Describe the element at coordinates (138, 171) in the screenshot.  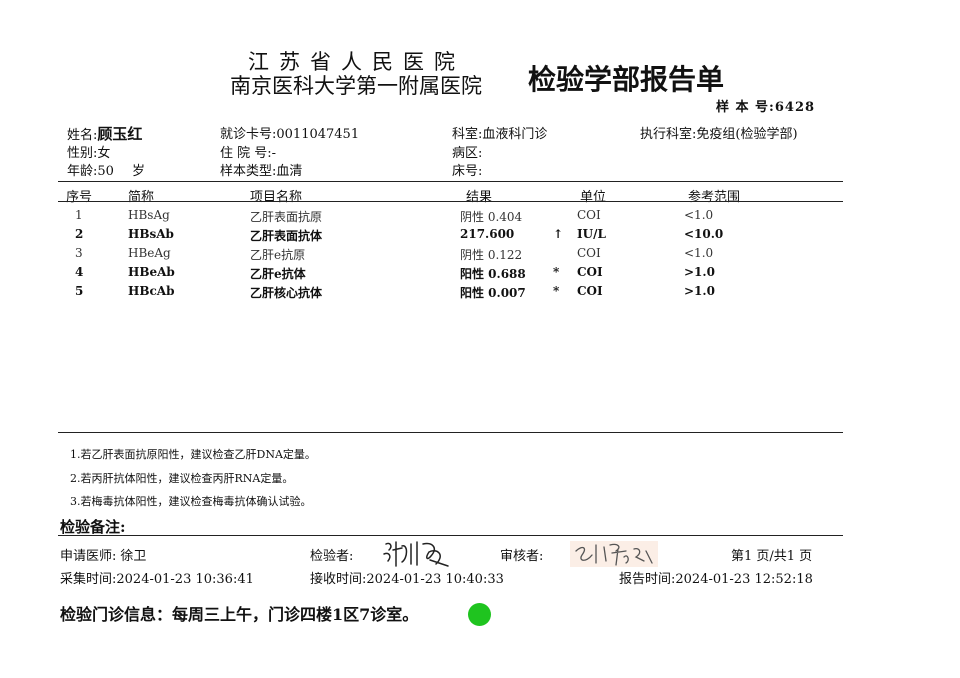
I see `age-unit: 岁` at that location.